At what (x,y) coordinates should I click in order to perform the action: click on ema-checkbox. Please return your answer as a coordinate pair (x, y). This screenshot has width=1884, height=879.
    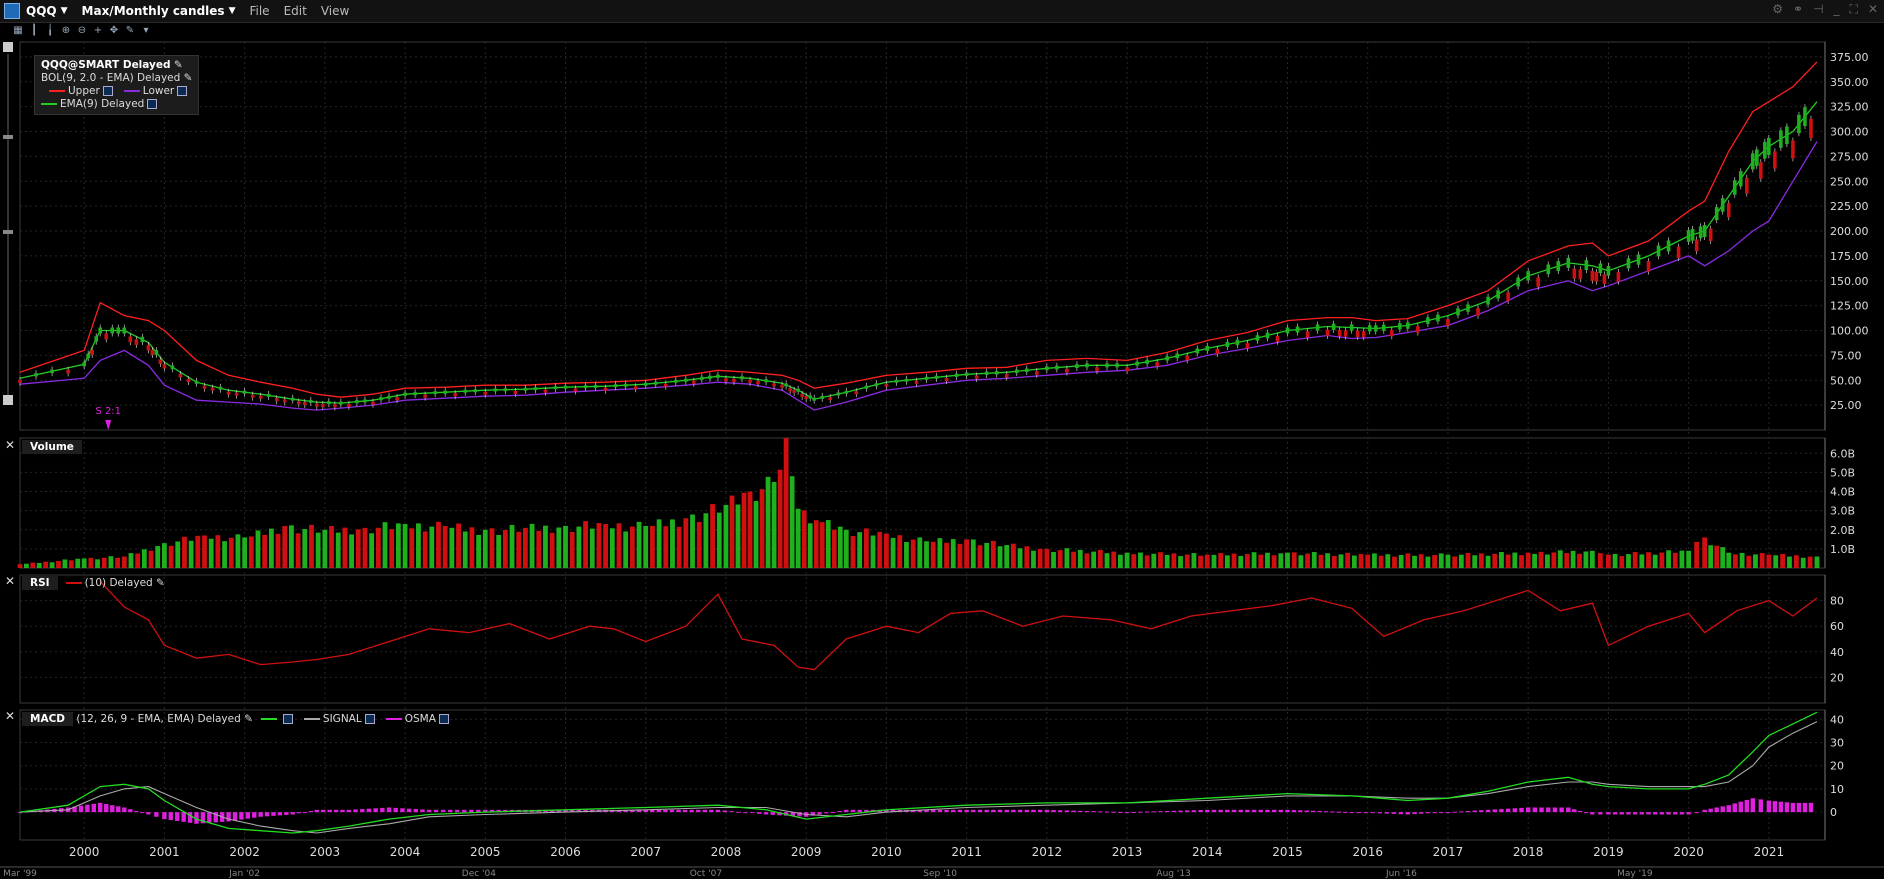
    Looking at the image, I should click on (152, 104).